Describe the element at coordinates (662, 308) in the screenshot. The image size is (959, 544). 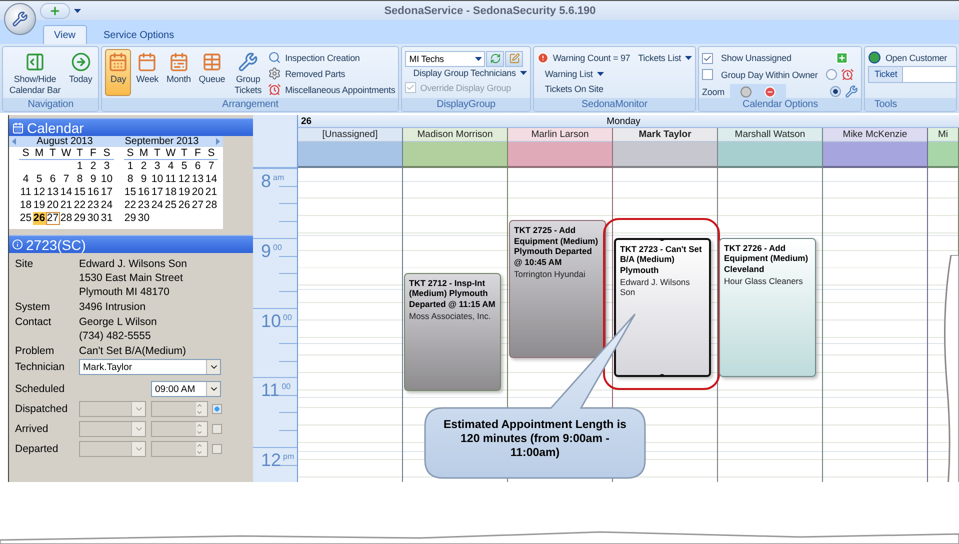
I see `appointment-card: TKT 2723 - Can't Set B/A (Medium) Plymouth Edward J. Wilsons Son` at that location.